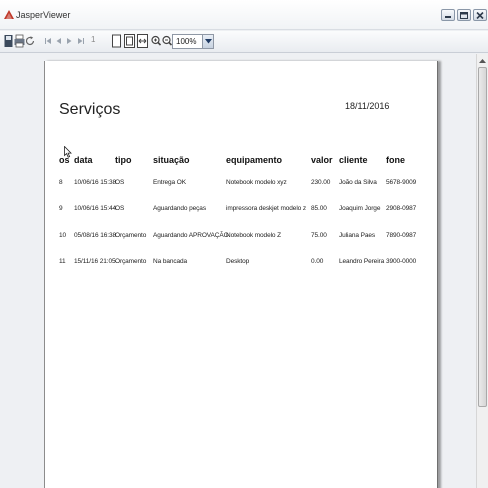 The image size is (488, 488). I want to click on fit-page-icon, so click(129, 41).